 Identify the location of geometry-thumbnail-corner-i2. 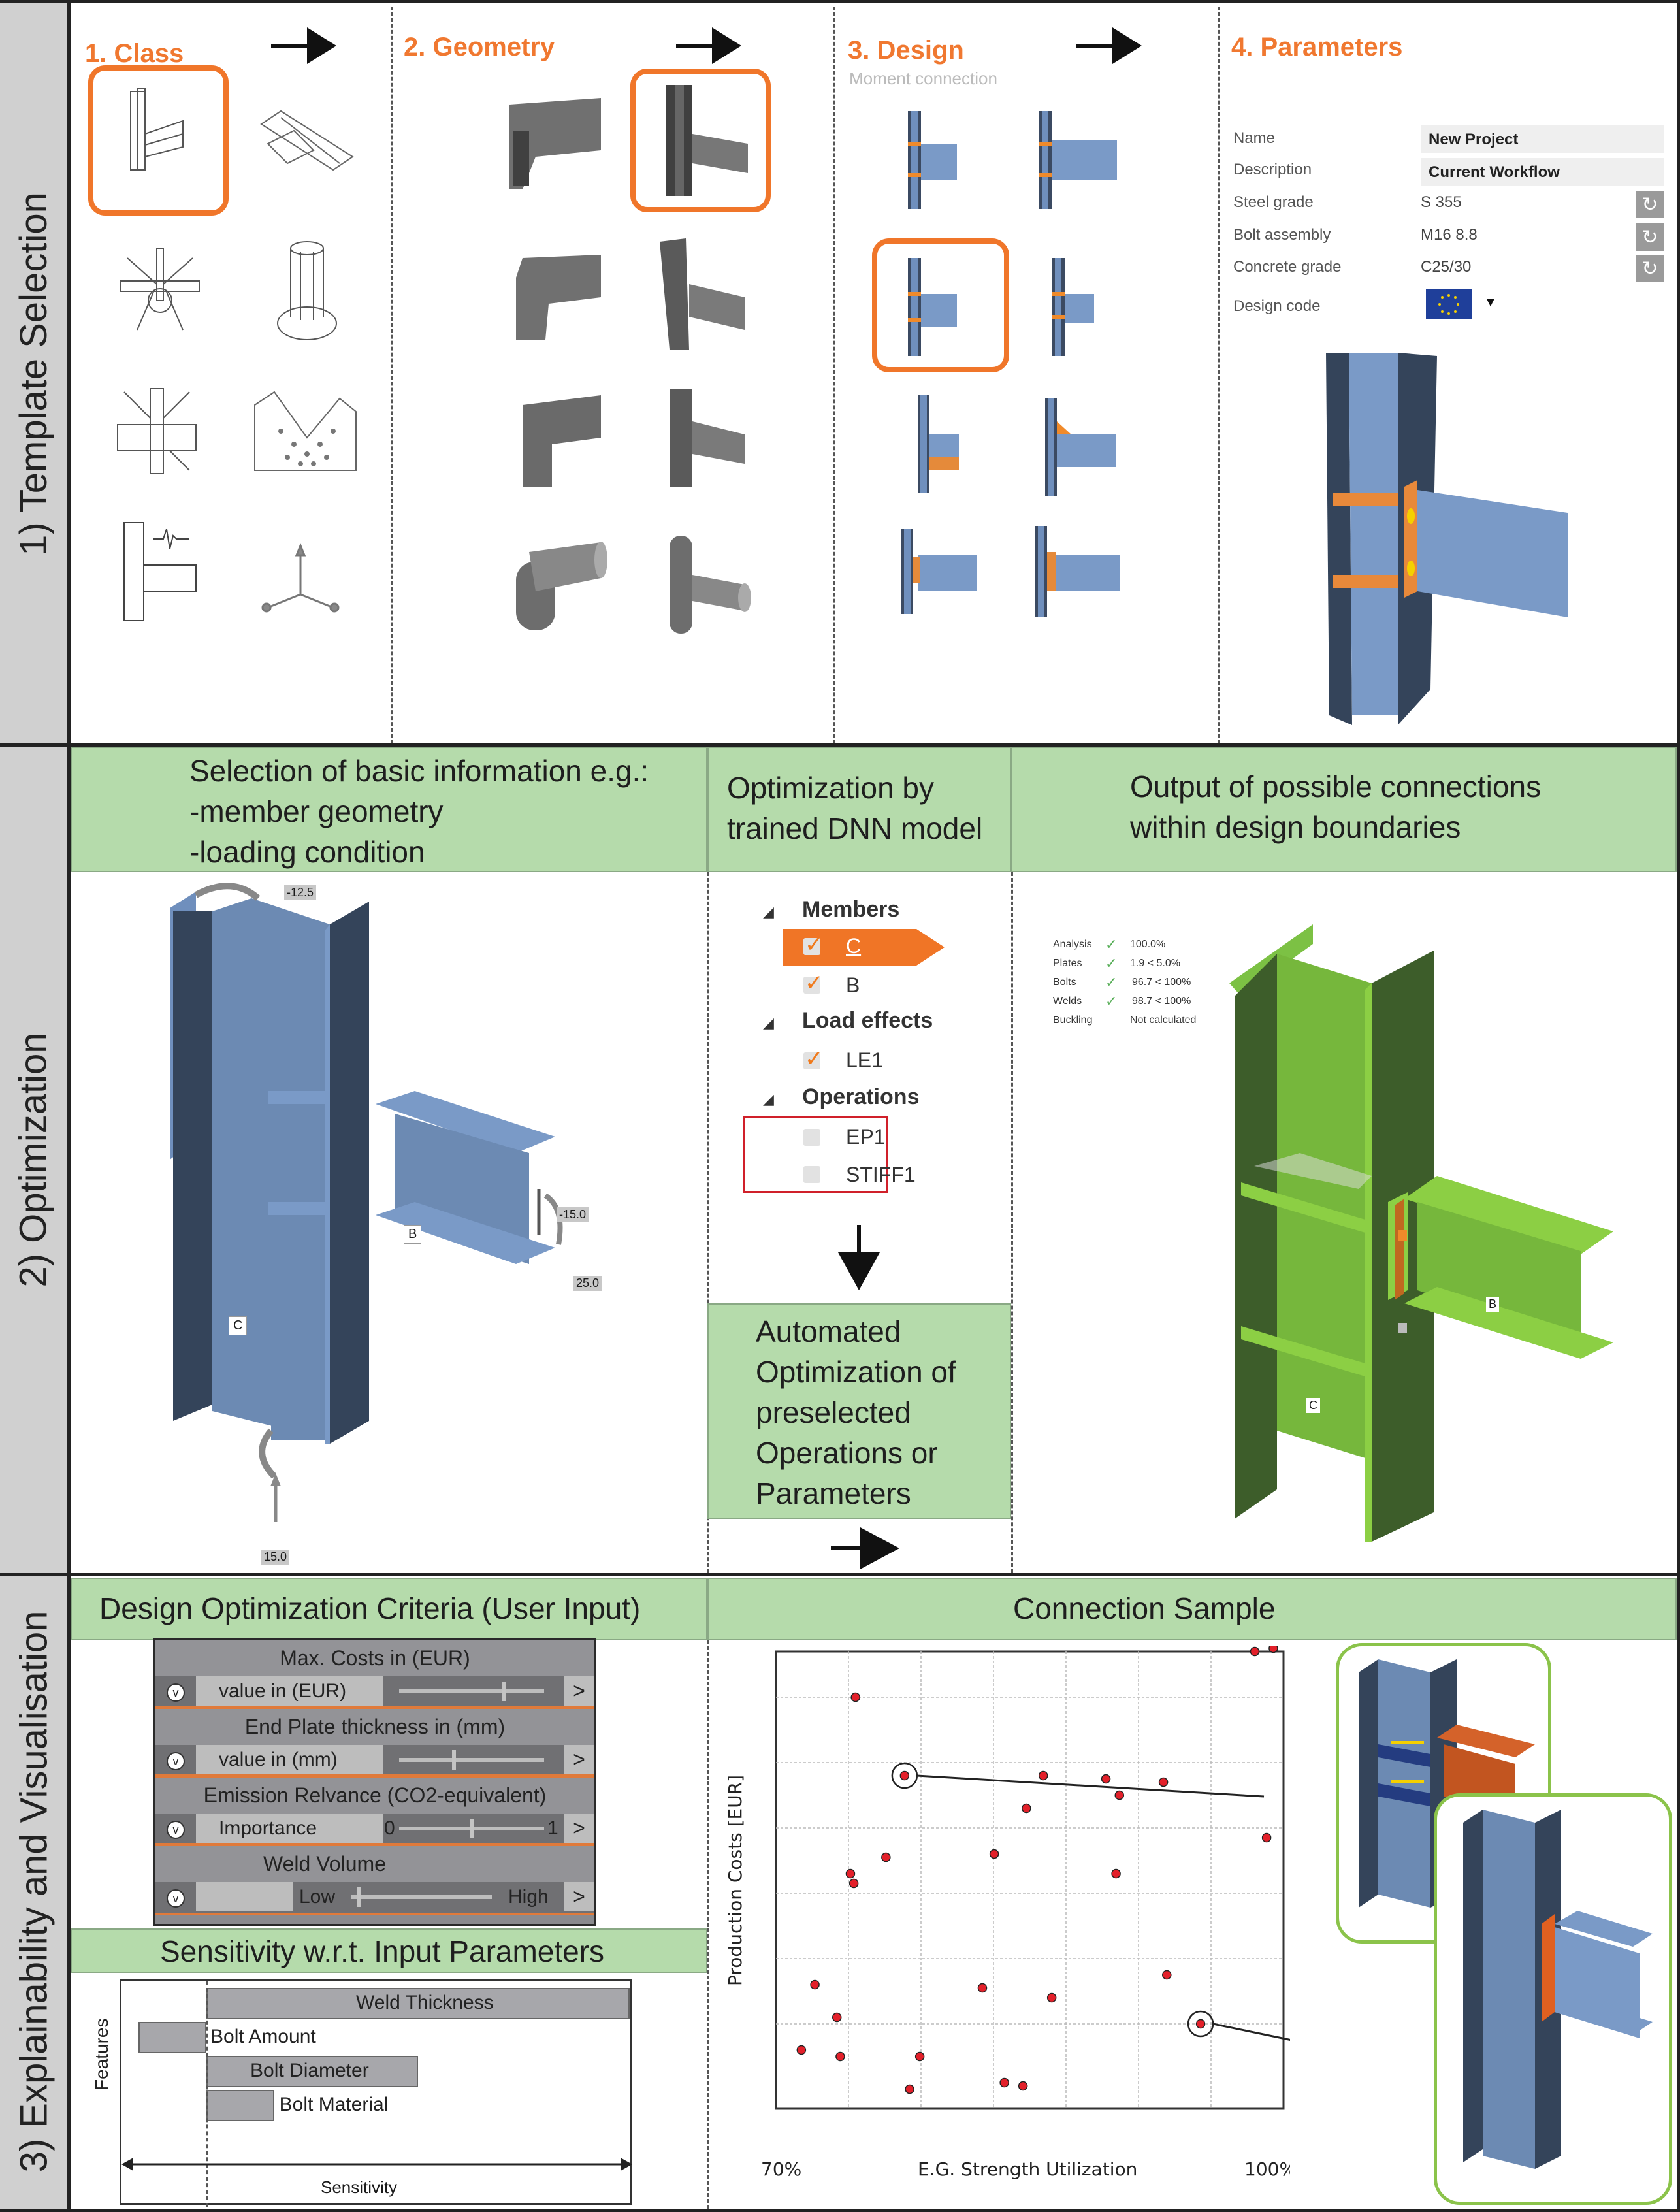
(555, 298).